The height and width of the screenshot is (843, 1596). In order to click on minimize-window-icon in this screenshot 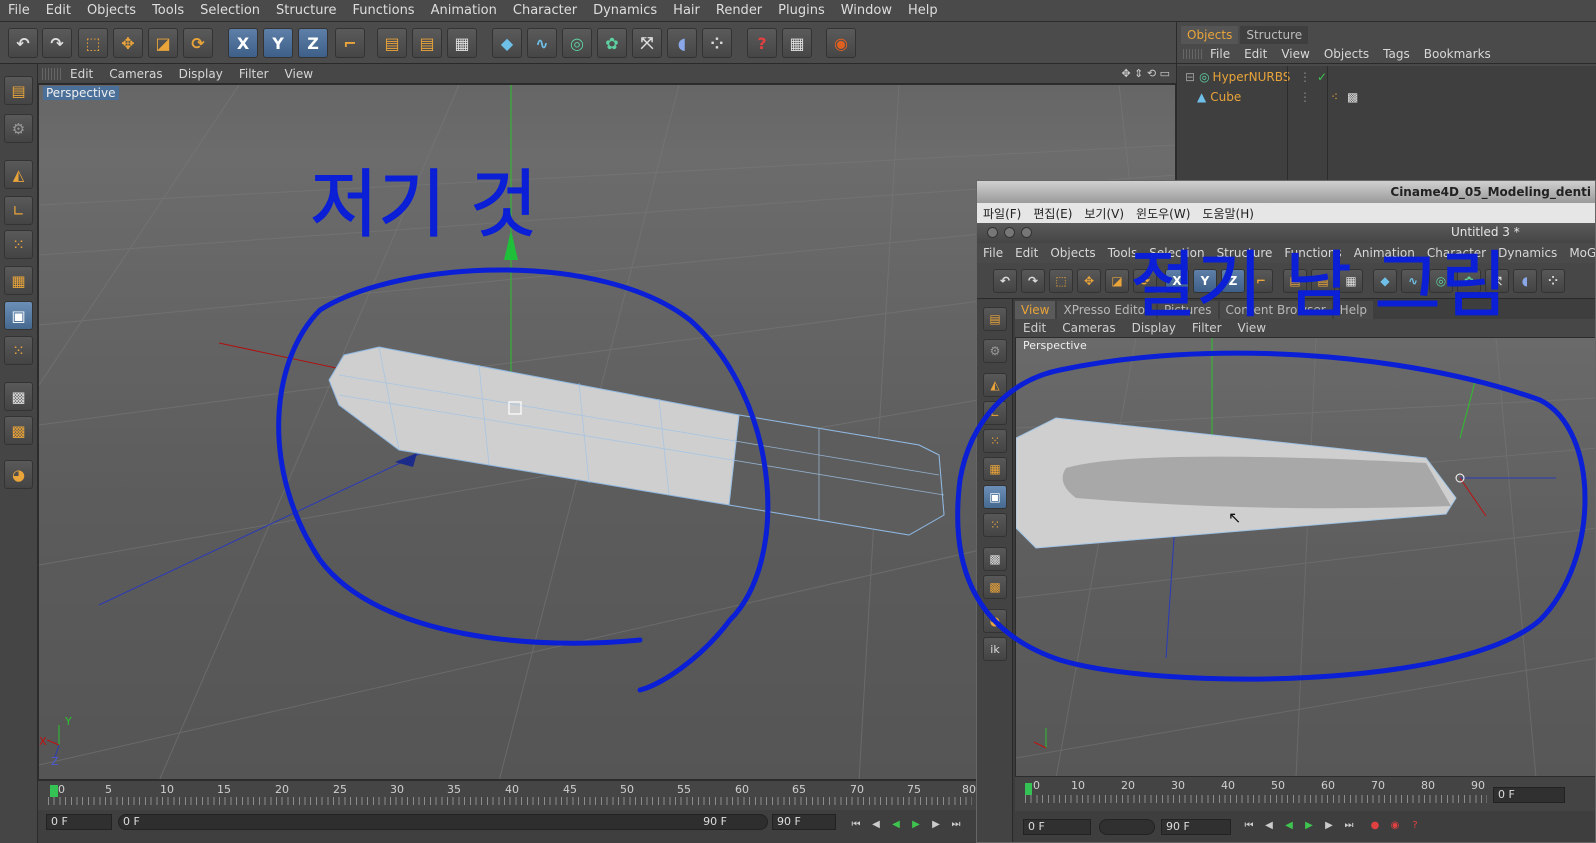, I will do `click(1009, 232)`.